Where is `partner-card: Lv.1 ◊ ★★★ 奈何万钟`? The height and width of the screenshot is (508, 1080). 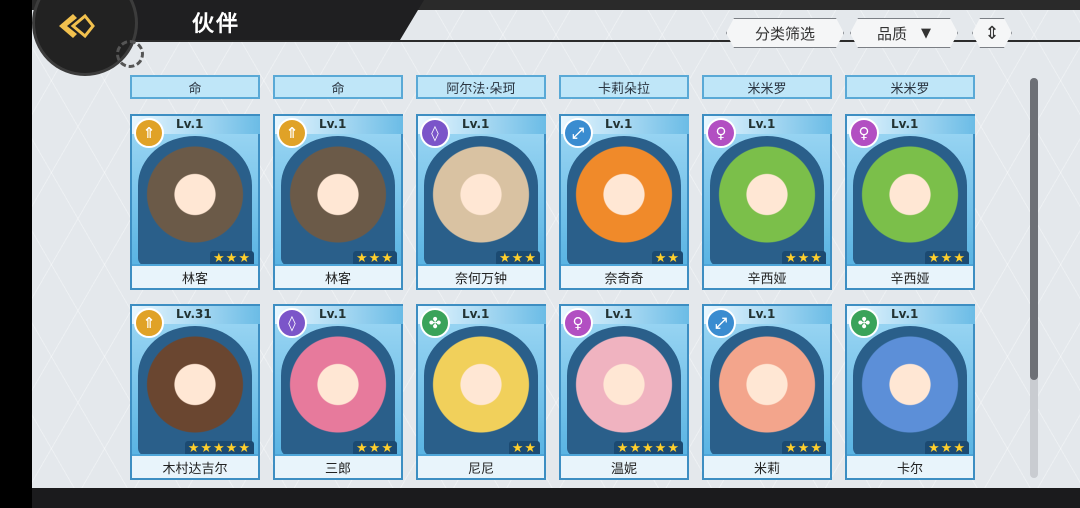 partner-card: Lv.1 ◊ ★★★ 奈何万钟 is located at coordinates (481, 202).